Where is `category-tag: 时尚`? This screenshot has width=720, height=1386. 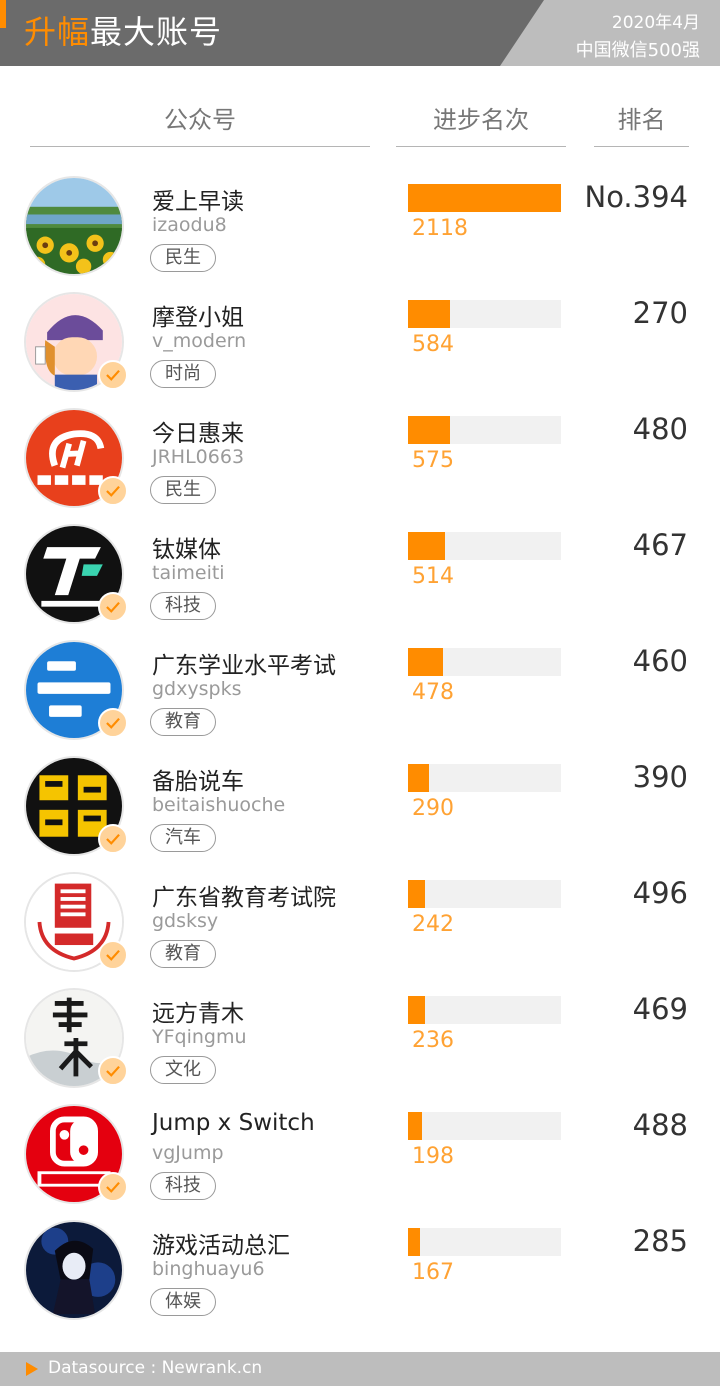 category-tag: 时尚 is located at coordinates (183, 374).